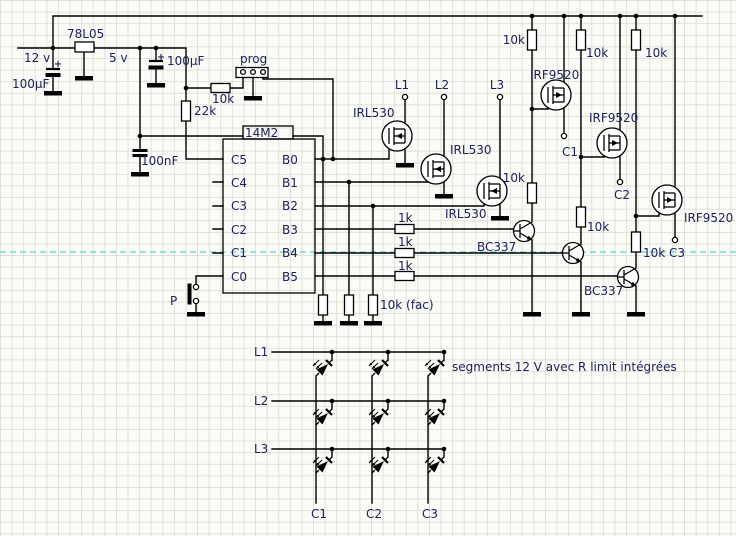 The image size is (736, 536). I want to click on label-cap-input: 100µF, so click(31, 84).